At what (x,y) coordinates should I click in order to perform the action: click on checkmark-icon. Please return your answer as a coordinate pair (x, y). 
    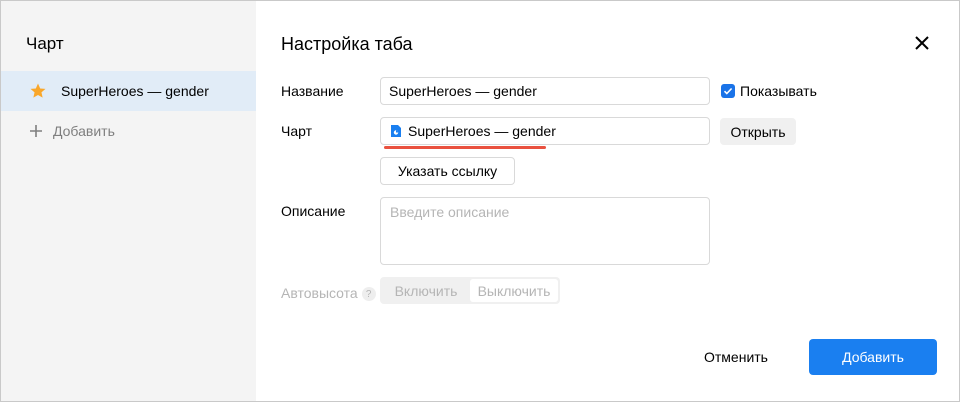
    Looking at the image, I should click on (728, 91).